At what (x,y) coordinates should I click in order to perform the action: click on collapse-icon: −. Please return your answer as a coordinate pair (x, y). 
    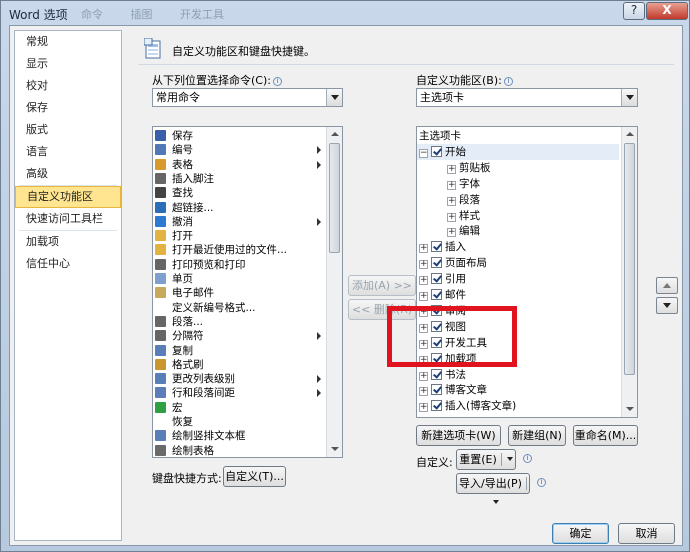
    Looking at the image, I should click on (423, 153).